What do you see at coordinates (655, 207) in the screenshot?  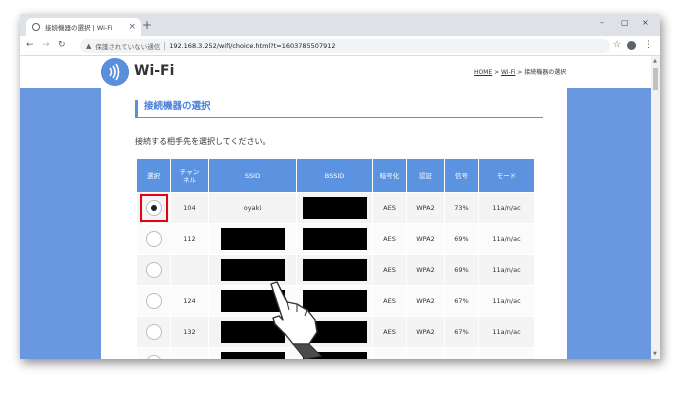 I see `vertical-scrollbar: ▲ ▼` at bounding box center [655, 207].